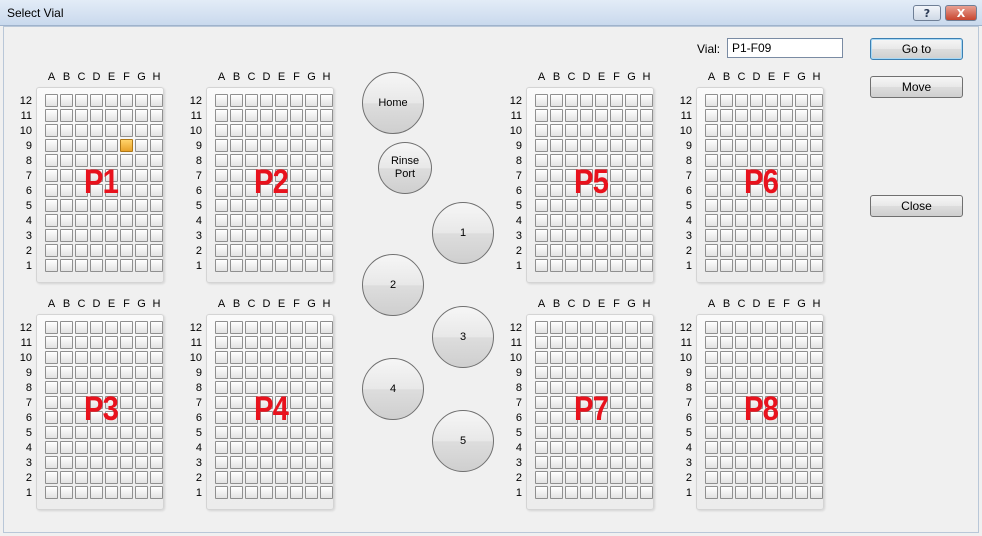 The height and width of the screenshot is (536, 982). I want to click on window-close-button: X, so click(961, 13).